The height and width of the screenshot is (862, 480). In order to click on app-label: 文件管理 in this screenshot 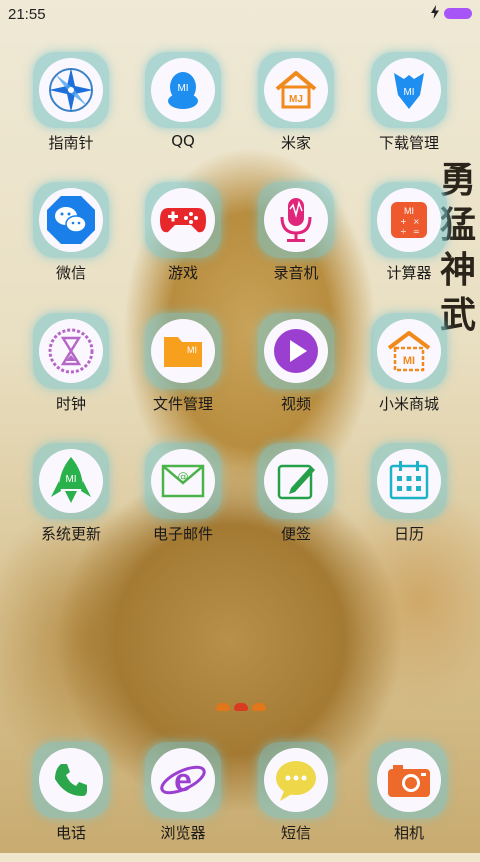, I will do `click(182, 404)`.